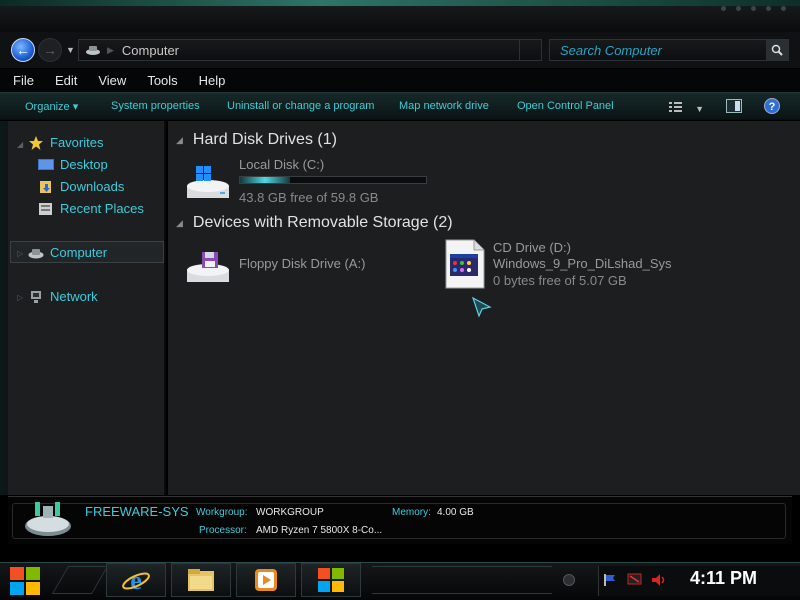 The image size is (800, 600). What do you see at coordinates (77, 142) in the screenshot?
I see `sidebar-item-label: Favorites` at bounding box center [77, 142].